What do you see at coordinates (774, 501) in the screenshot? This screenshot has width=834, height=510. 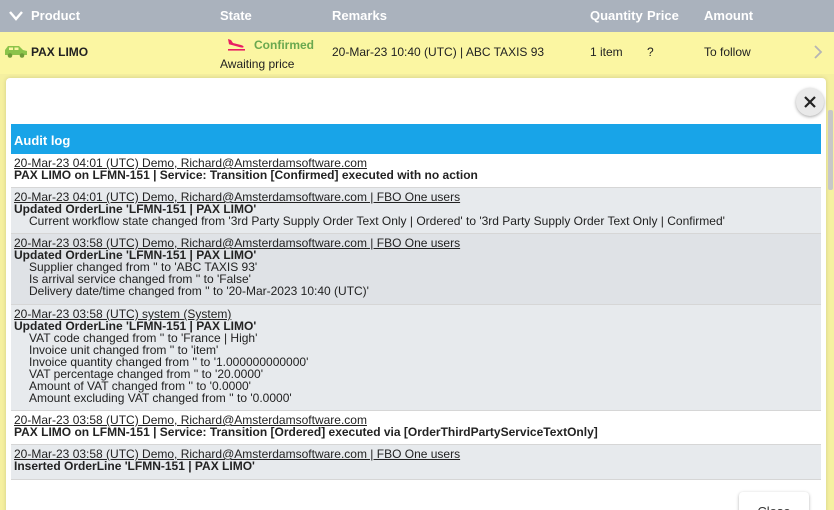 I see `close-button: Close` at bounding box center [774, 501].